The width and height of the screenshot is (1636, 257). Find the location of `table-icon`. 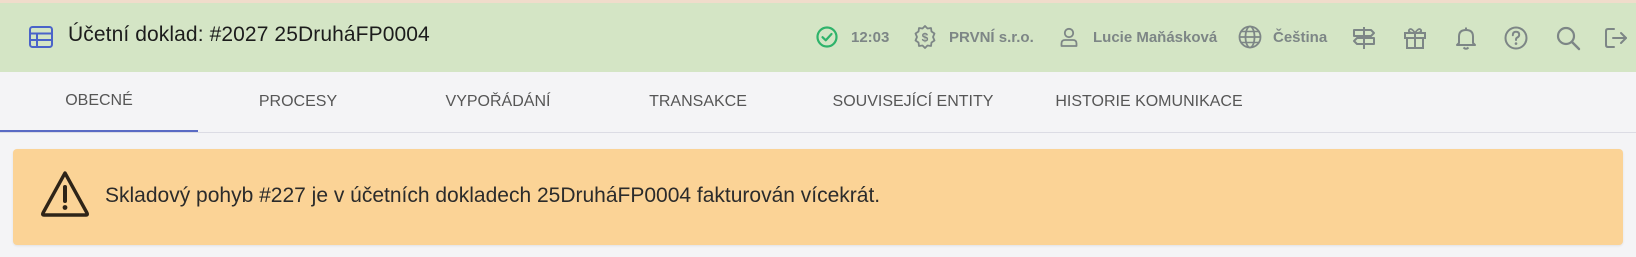

table-icon is located at coordinates (41, 37).